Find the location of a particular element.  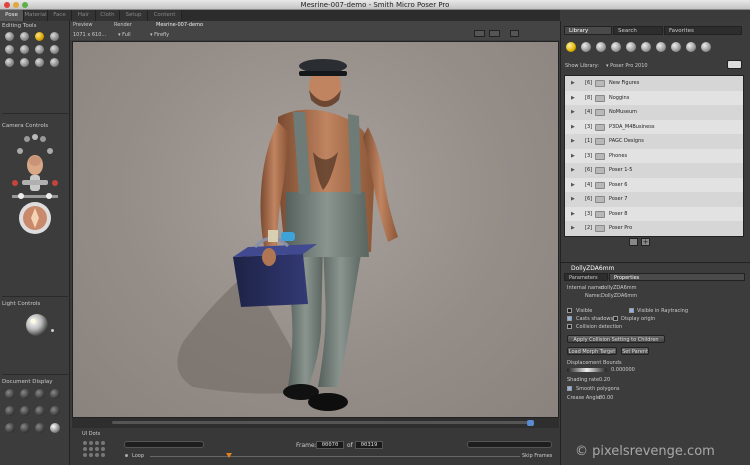

list-item: ▶ [1] PAGC Designs is located at coordinates (654, 141).